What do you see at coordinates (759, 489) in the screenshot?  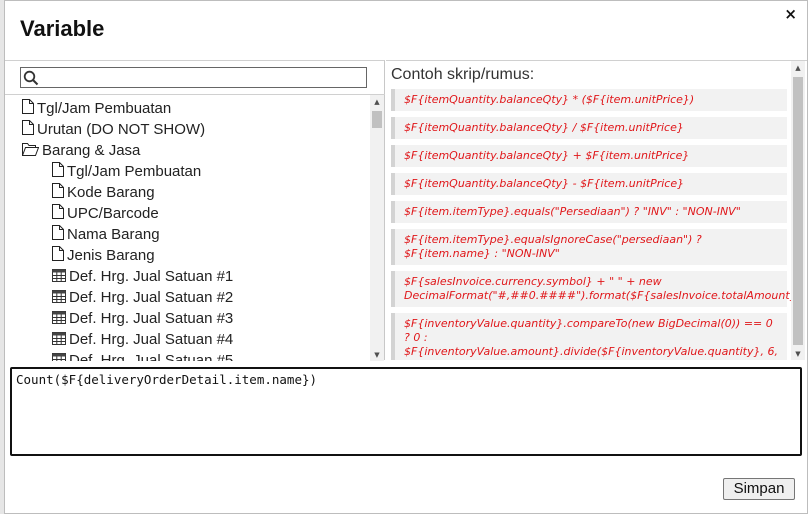 I see `save-button: Simpan` at bounding box center [759, 489].